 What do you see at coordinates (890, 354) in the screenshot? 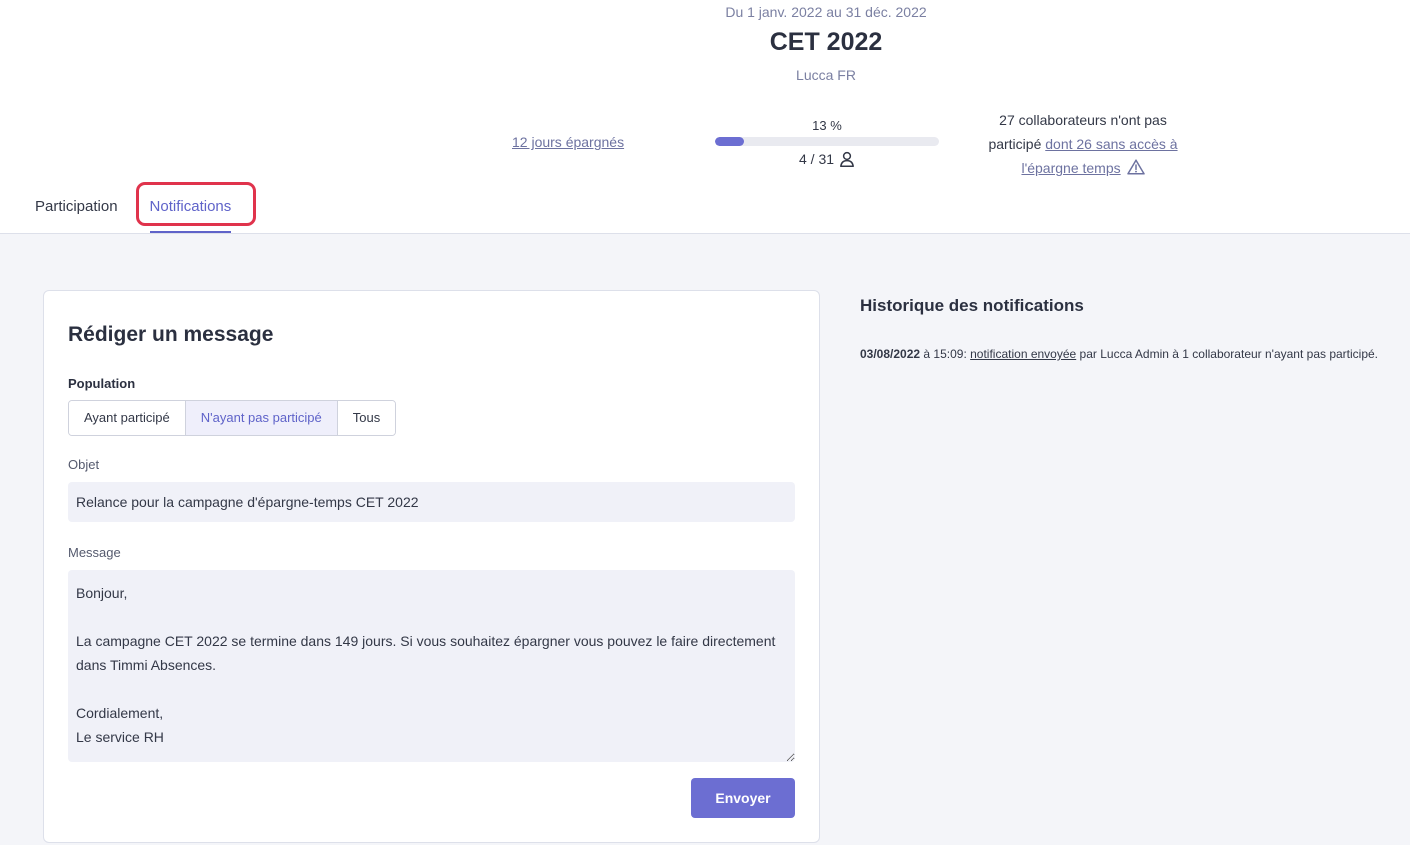
I see `history-entry-date: 03/08/2022` at bounding box center [890, 354].